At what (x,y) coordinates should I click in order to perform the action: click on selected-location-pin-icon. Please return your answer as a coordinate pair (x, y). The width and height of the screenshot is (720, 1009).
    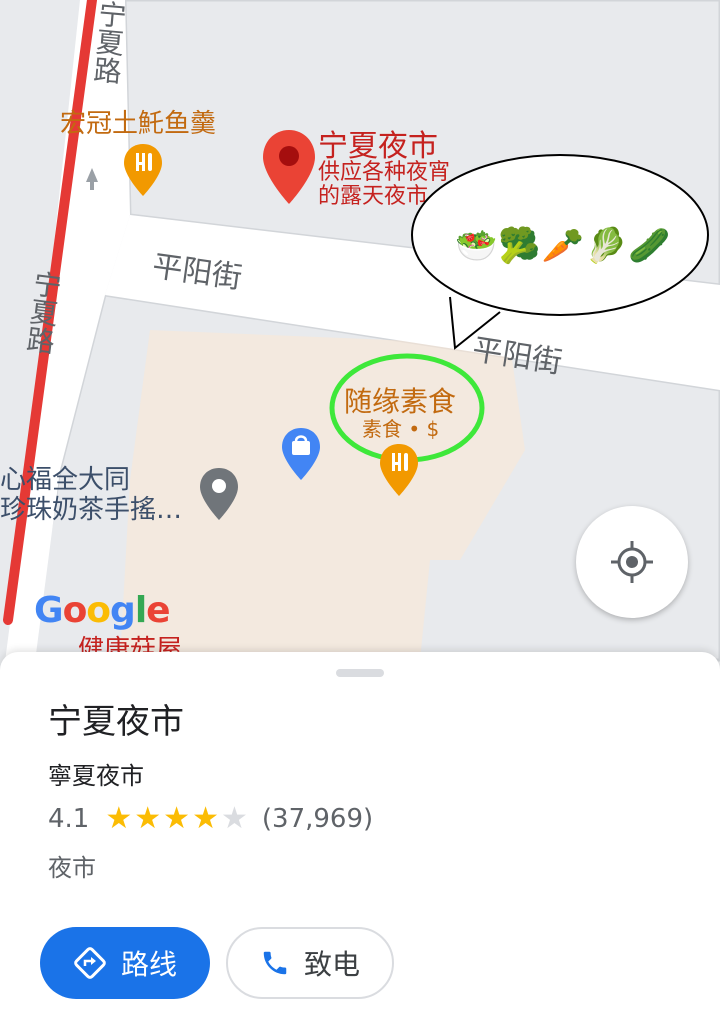
    Looking at the image, I should click on (289, 167).